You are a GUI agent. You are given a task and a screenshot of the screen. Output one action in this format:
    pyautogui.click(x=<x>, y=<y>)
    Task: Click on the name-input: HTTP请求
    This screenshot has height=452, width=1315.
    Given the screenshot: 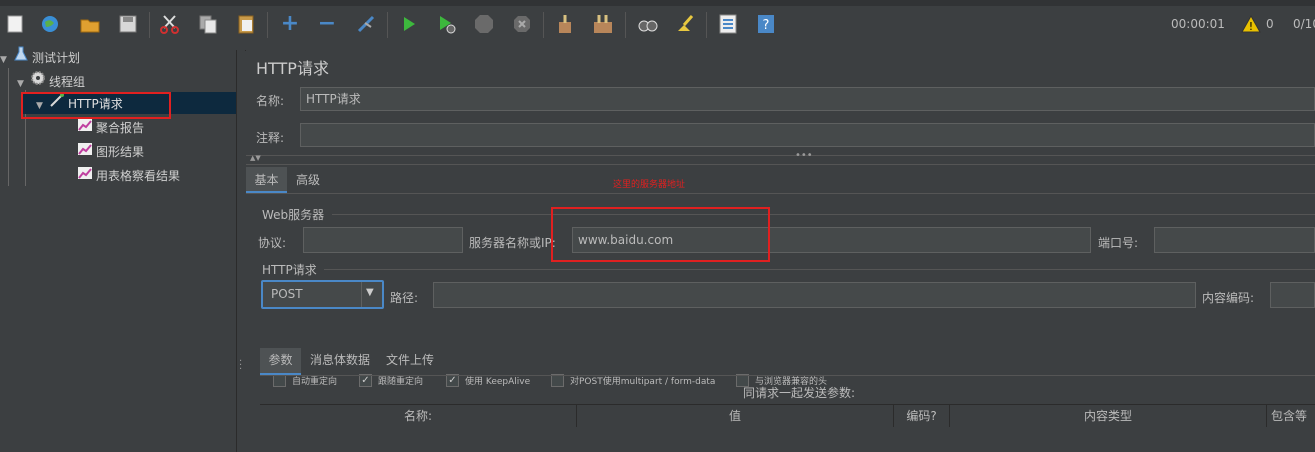 What is the action you would take?
    pyautogui.click(x=807, y=99)
    